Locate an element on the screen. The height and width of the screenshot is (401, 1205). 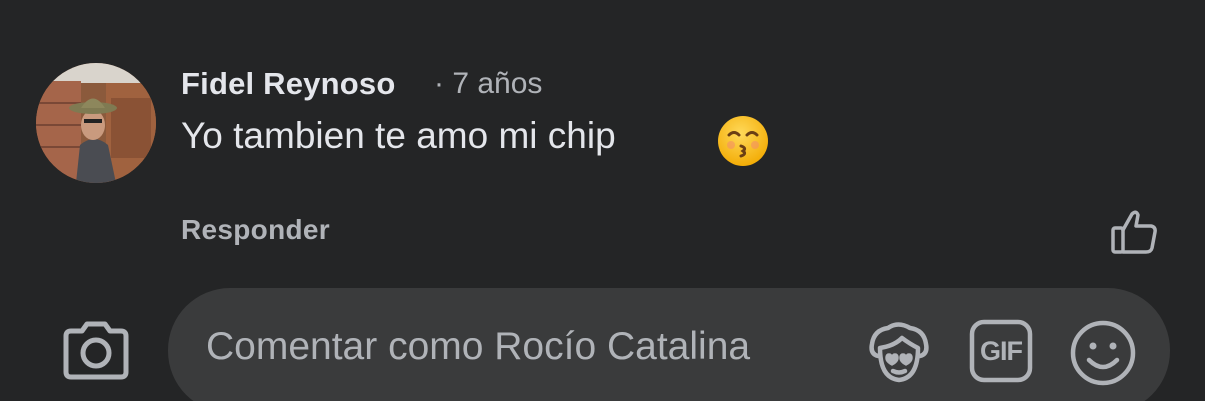
camera-button is located at coordinates (96, 352).